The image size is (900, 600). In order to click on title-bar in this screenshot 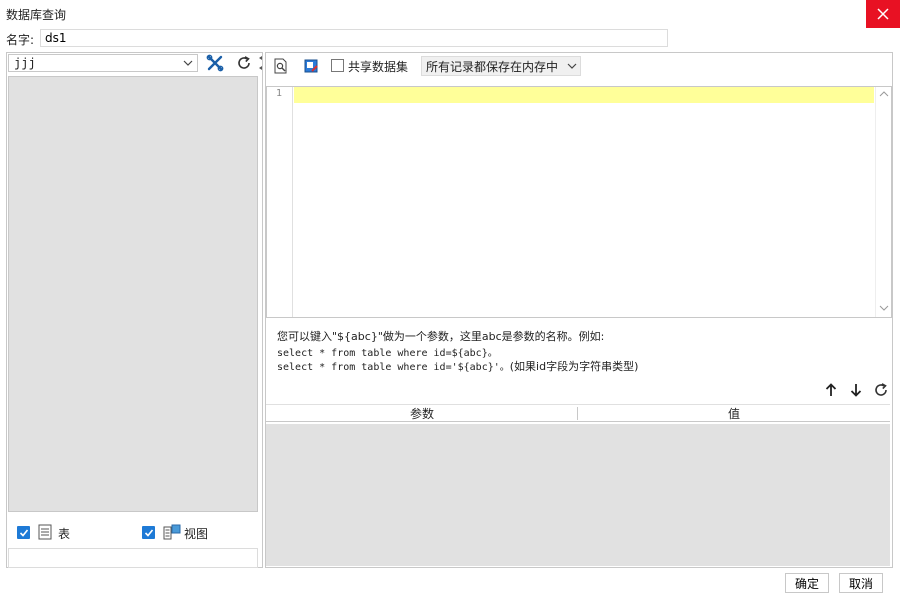, I will do `click(450, 14)`.